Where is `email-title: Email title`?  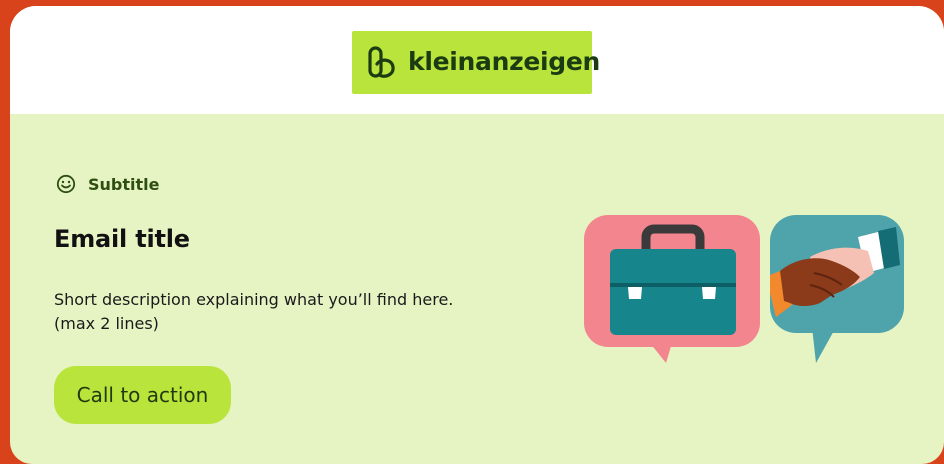 email-title: Email title is located at coordinates (122, 239).